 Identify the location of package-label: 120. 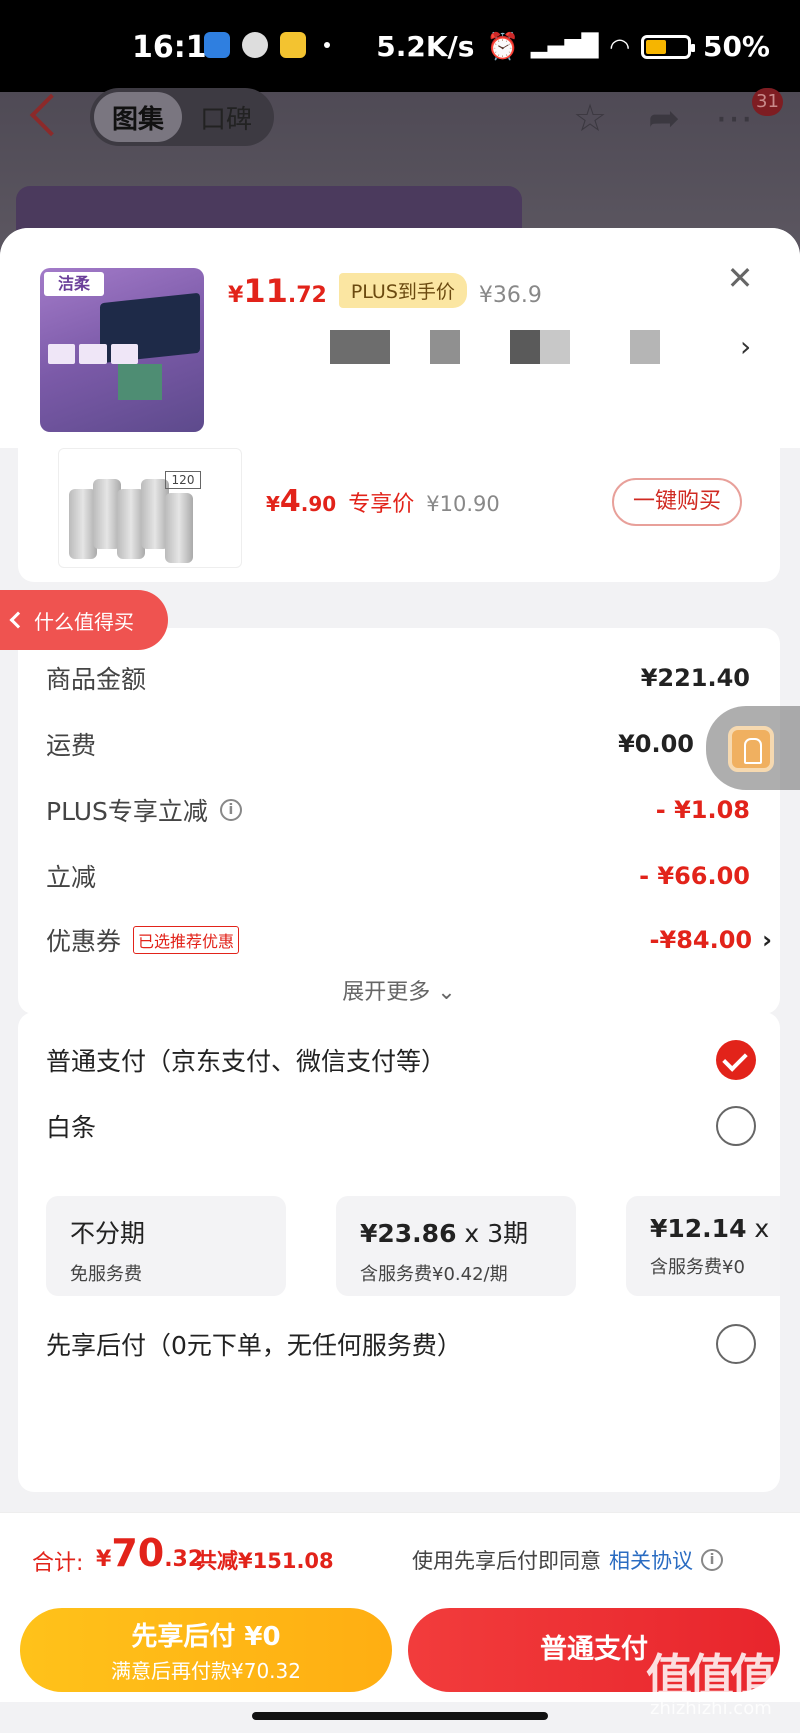
(183, 480).